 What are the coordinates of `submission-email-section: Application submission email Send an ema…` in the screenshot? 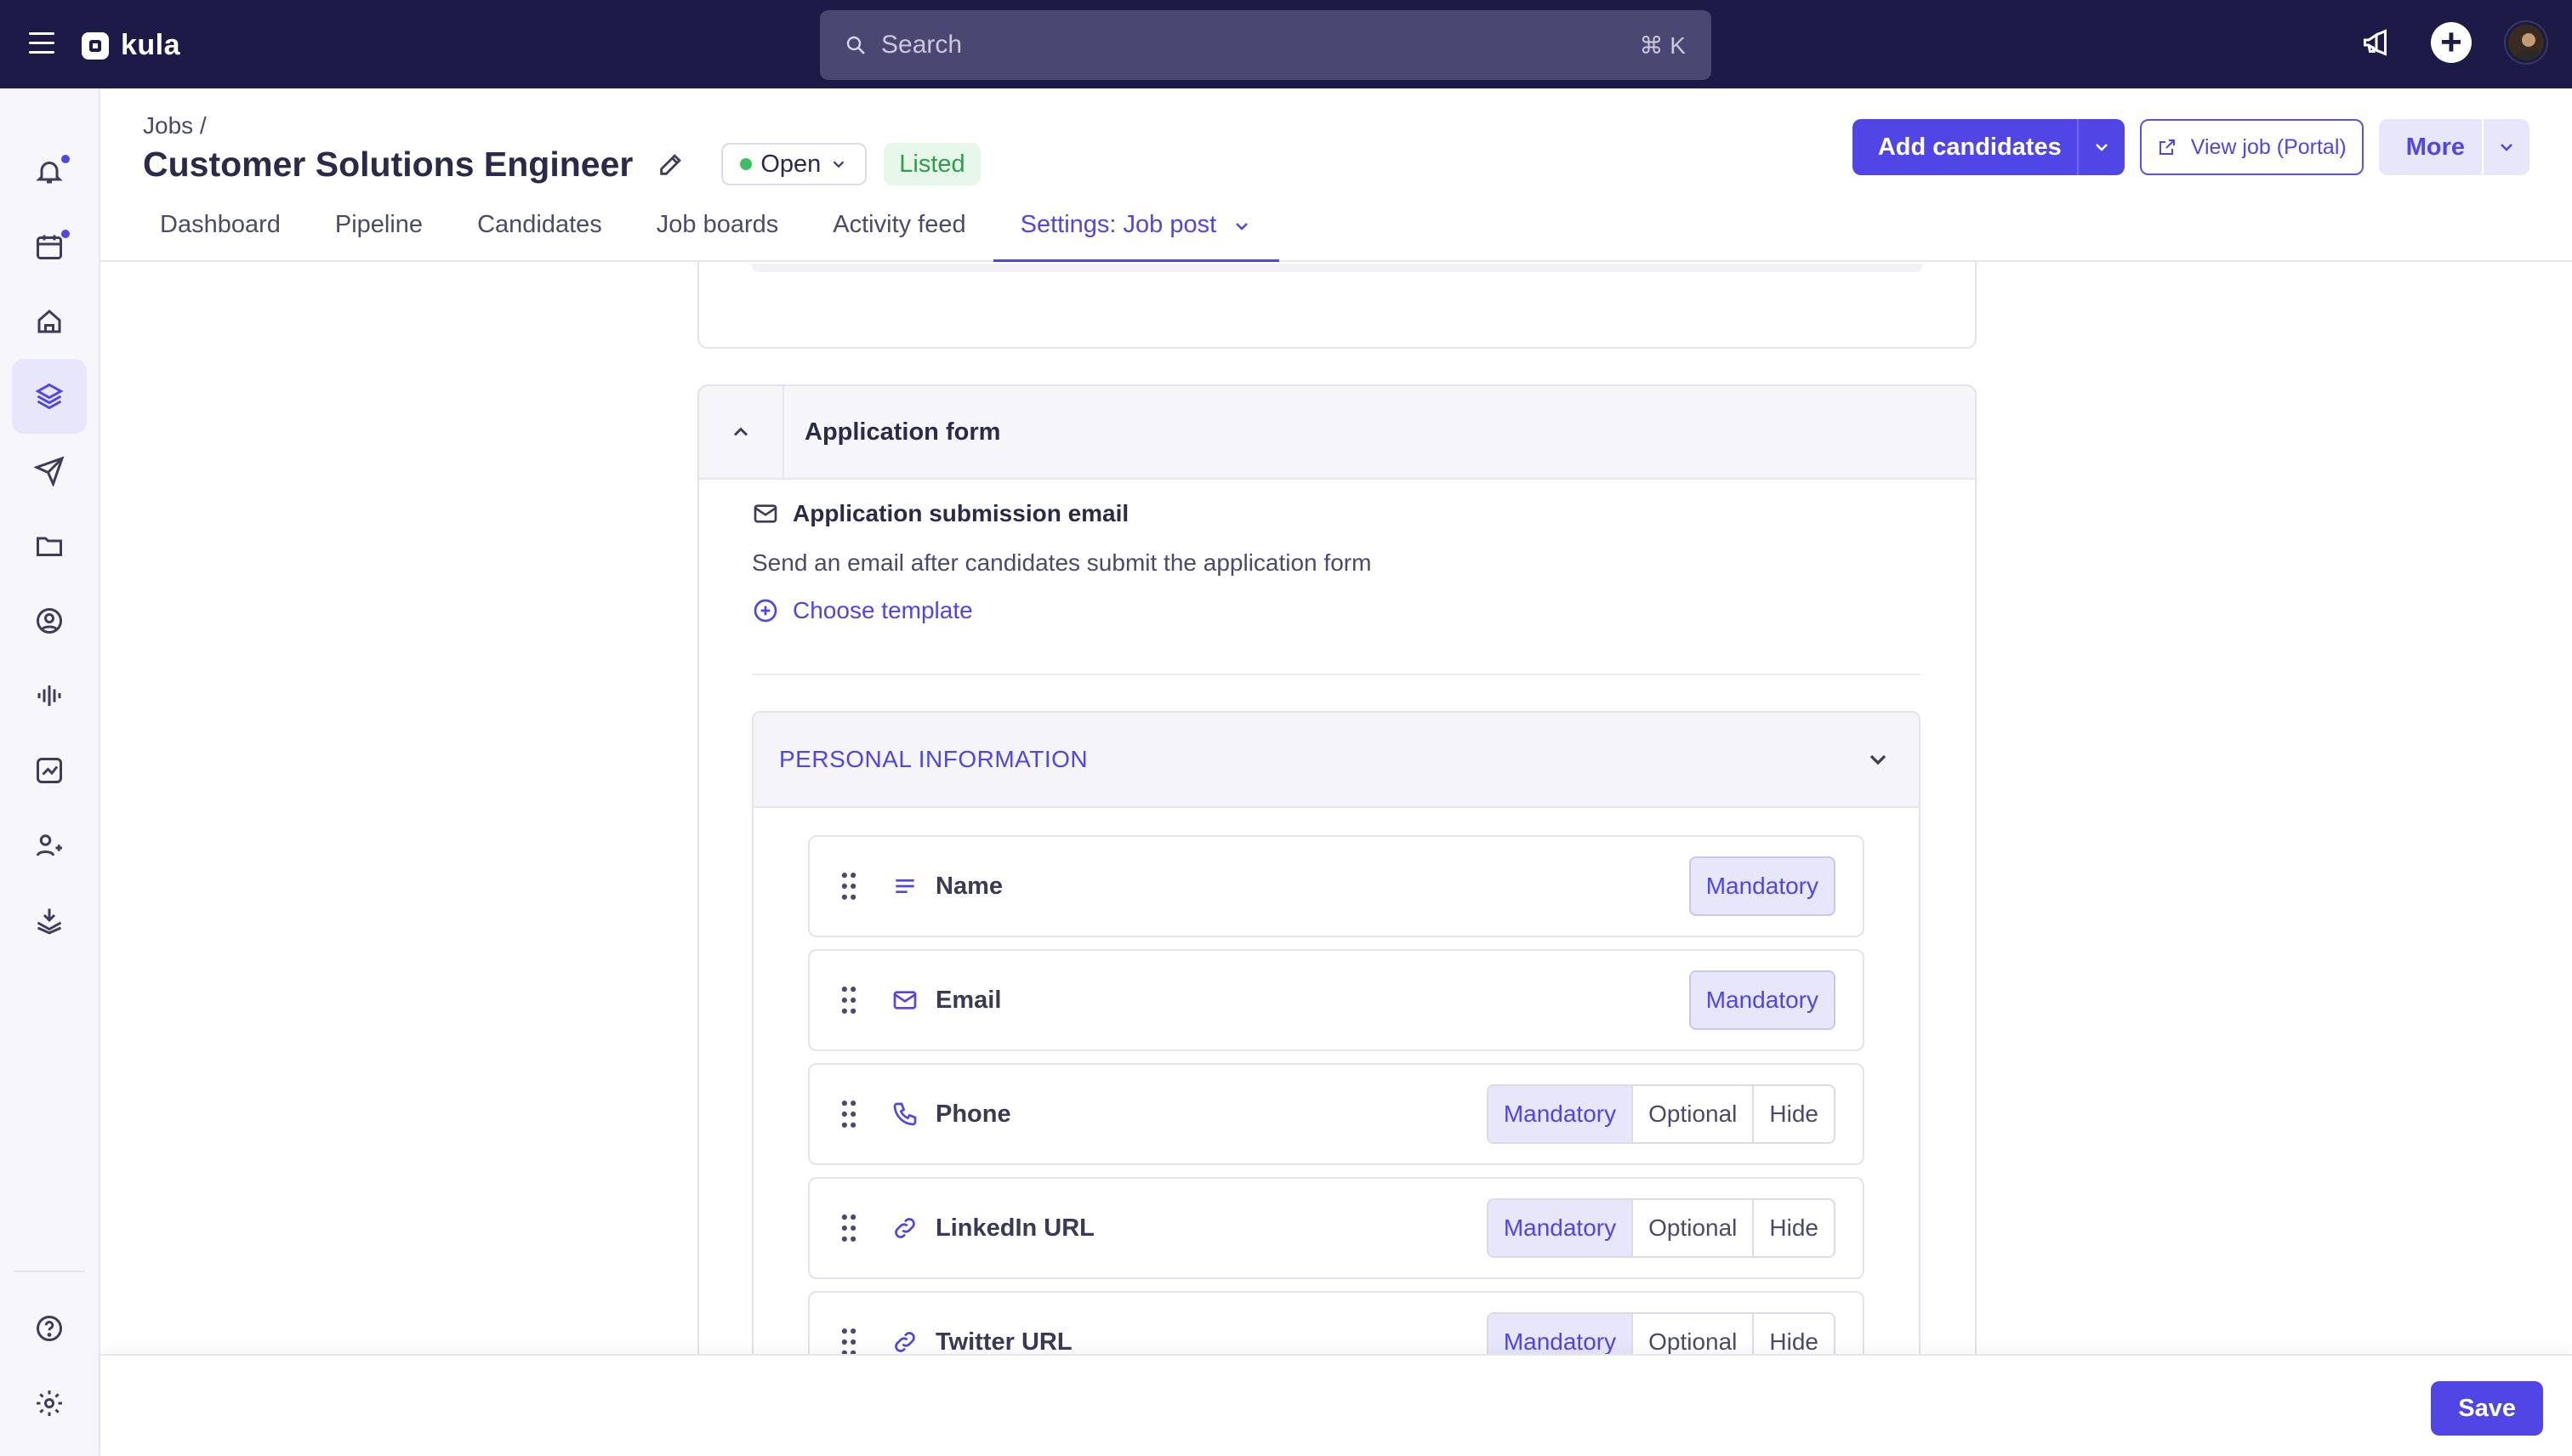 It's located at (1336, 562).